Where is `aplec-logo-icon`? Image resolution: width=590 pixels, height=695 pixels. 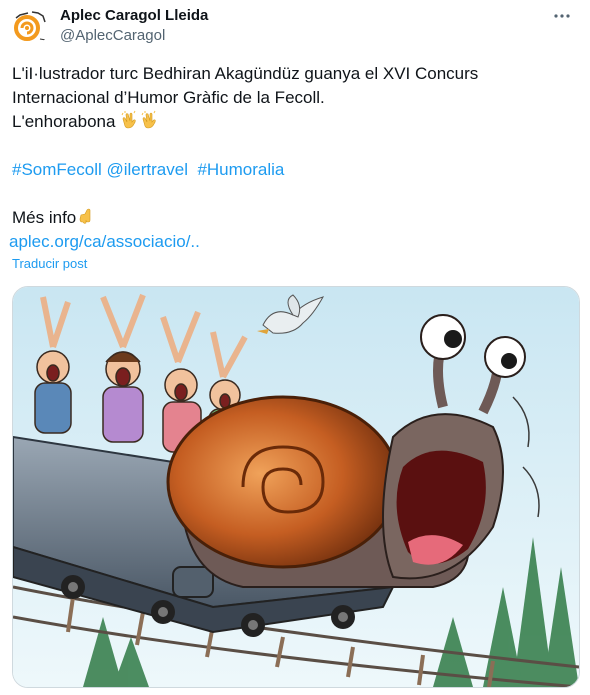
aplec-logo-icon is located at coordinates (30, 26).